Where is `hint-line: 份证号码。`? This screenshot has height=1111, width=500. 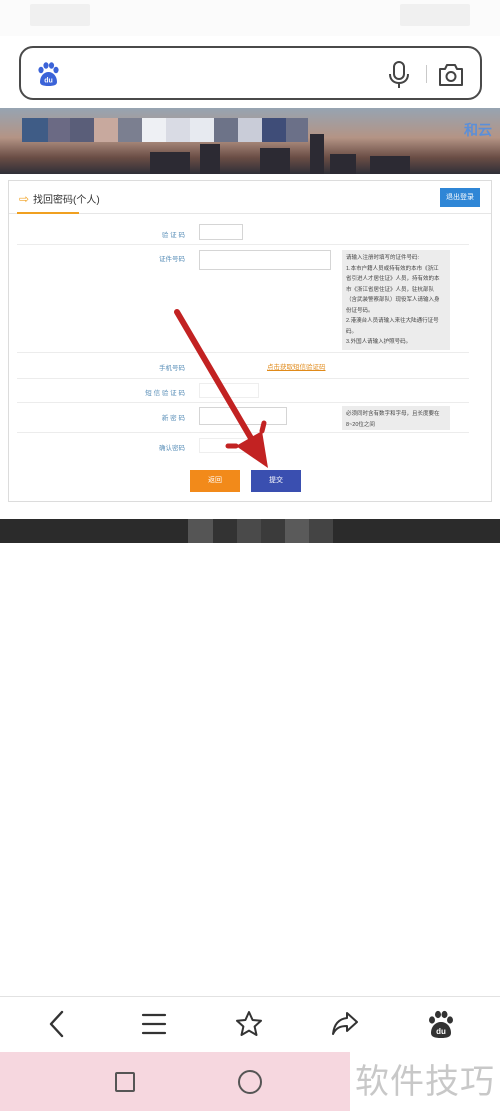
hint-line: 份证号码。 is located at coordinates (360, 310).